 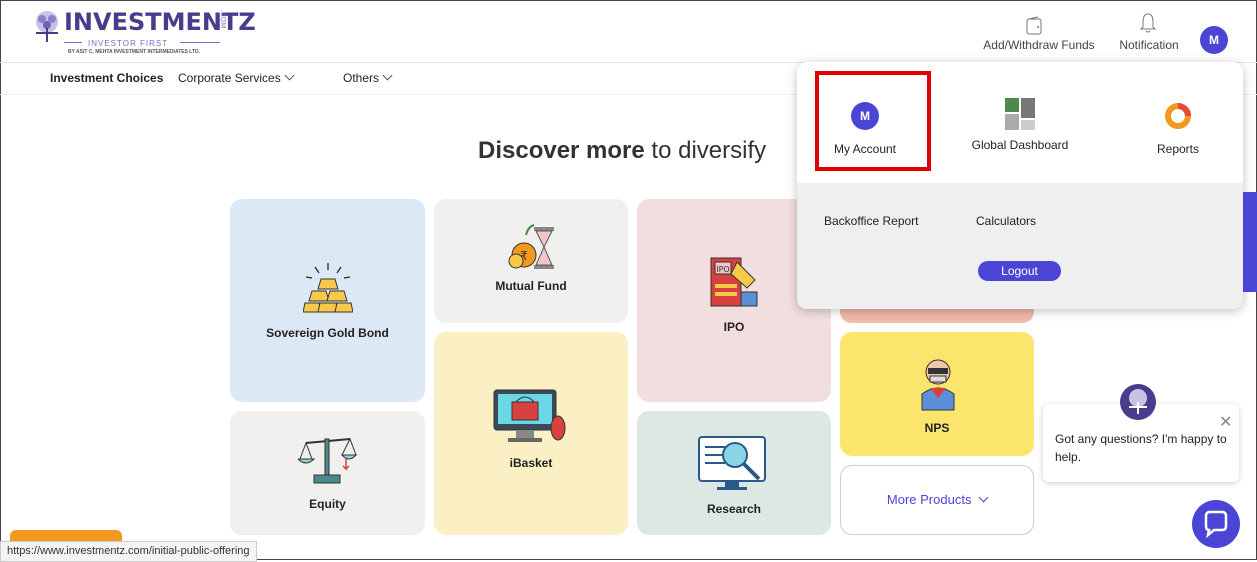 I want to click on card-label: iBasket, so click(x=531, y=463).